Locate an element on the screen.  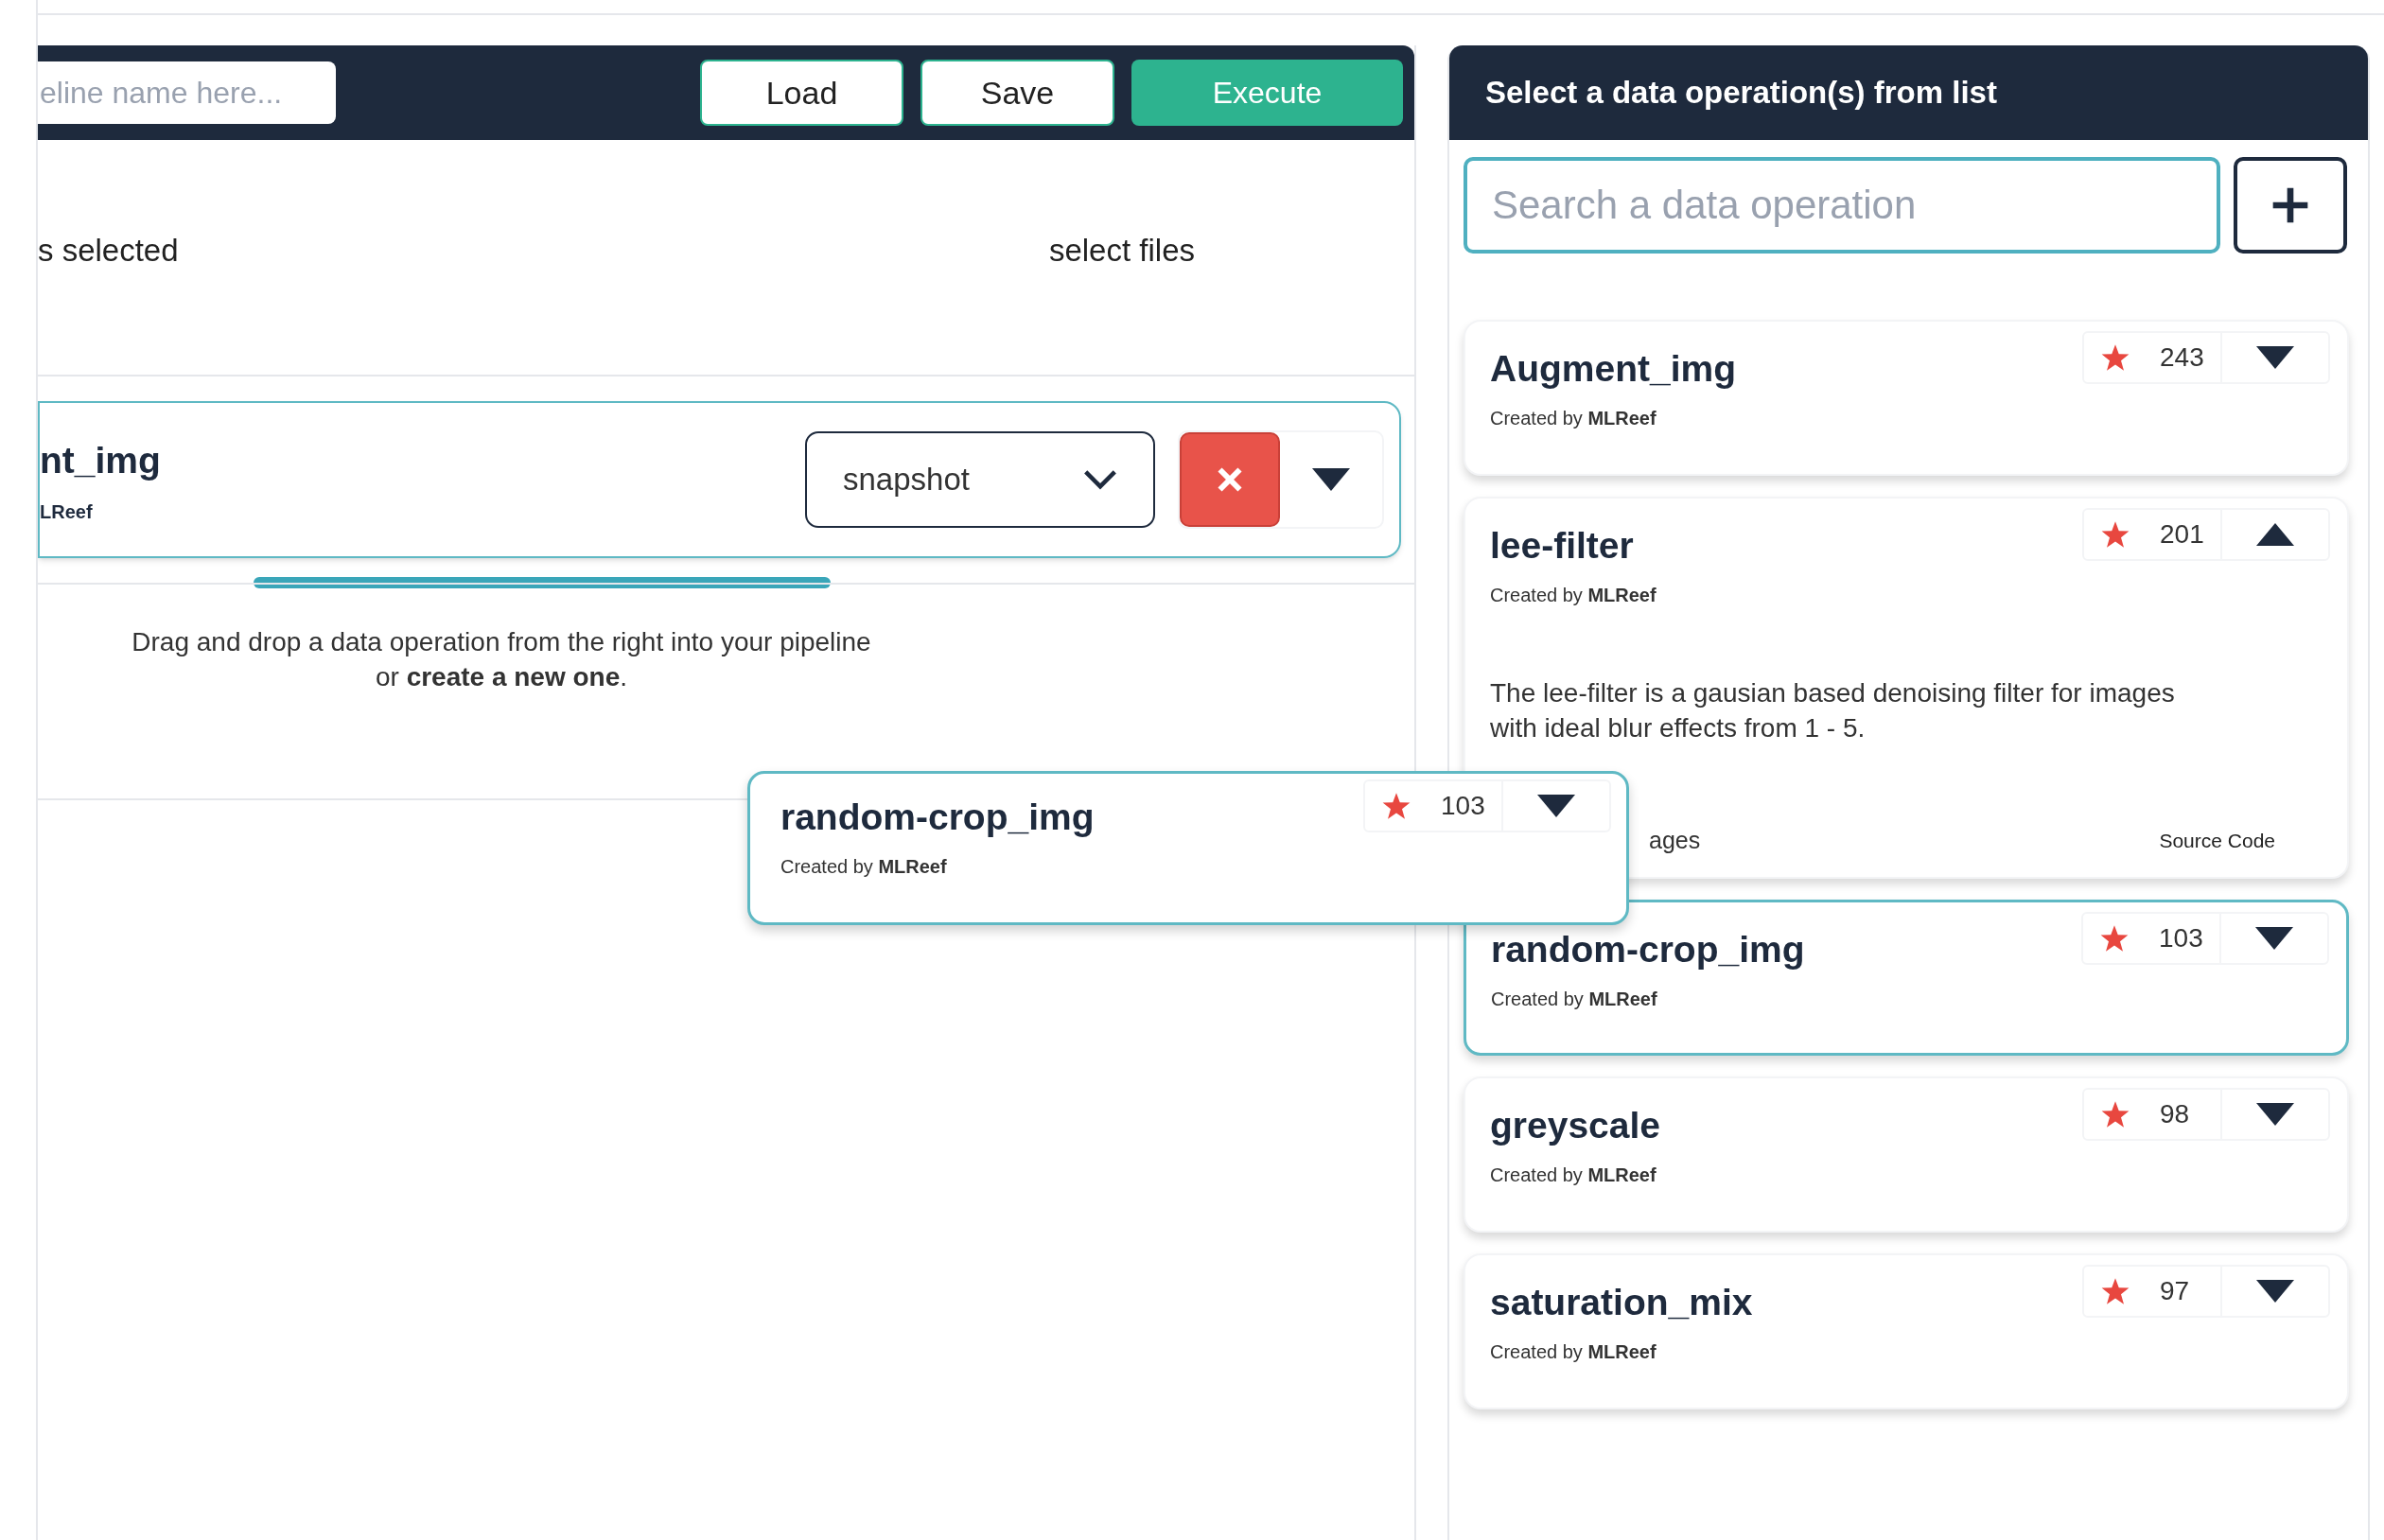
toolbar-button: Save is located at coordinates (1017, 93).